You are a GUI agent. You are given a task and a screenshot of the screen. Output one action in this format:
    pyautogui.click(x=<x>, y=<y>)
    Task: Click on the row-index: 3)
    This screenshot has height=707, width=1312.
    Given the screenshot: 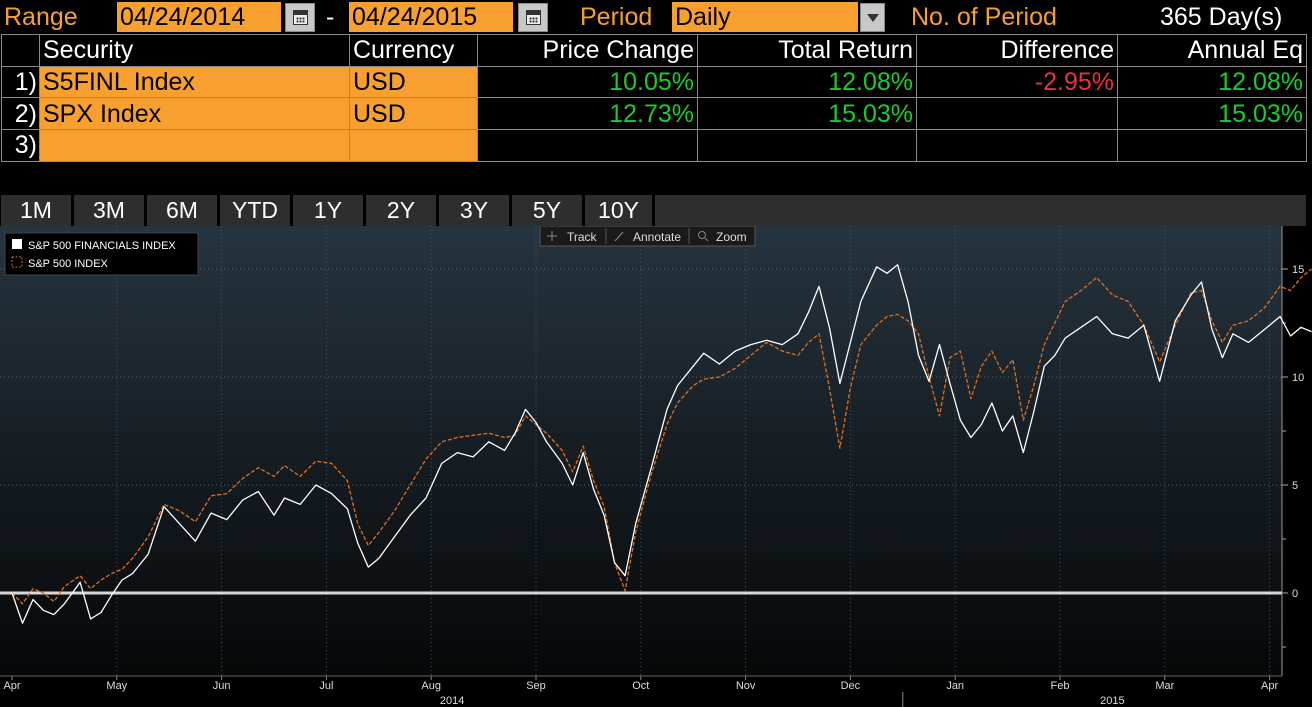 What is the action you would take?
    pyautogui.click(x=20, y=145)
    